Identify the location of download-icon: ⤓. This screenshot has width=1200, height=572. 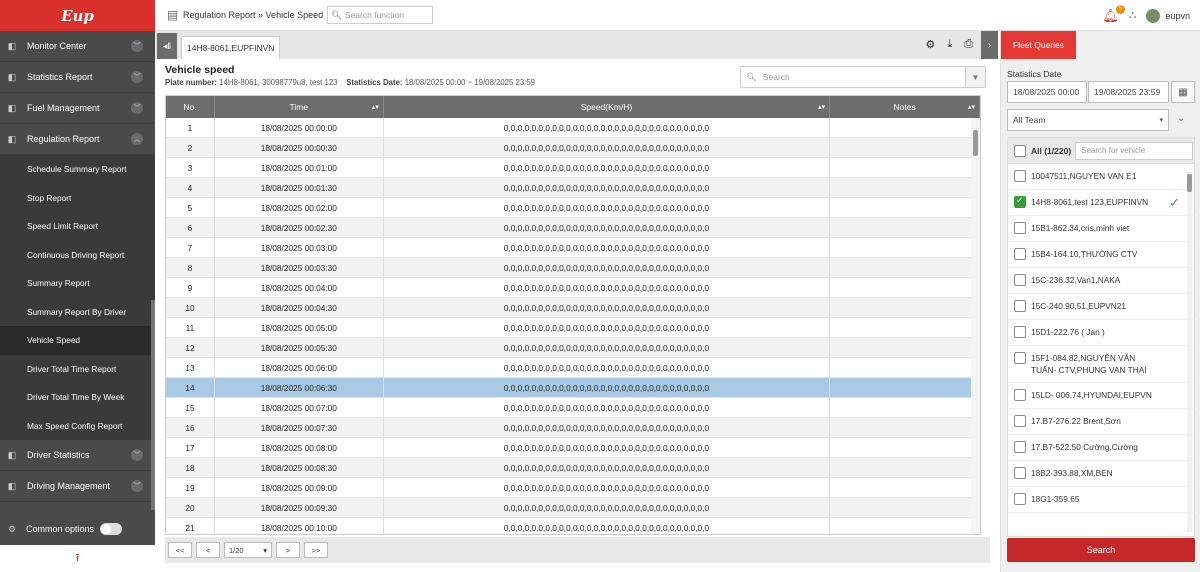
(949, 44).